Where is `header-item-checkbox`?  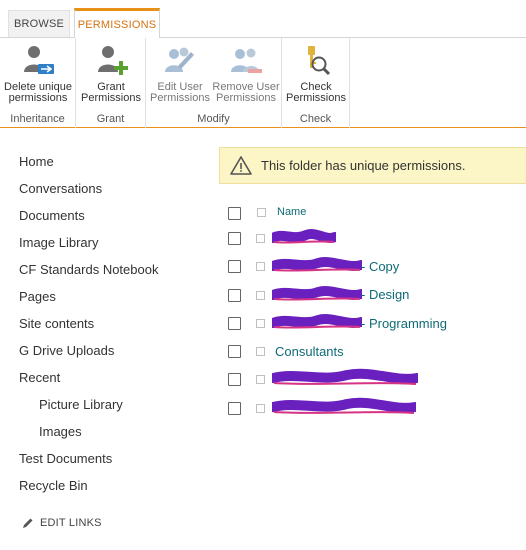 header-item-checkbox is located at coordinates (261, 212).